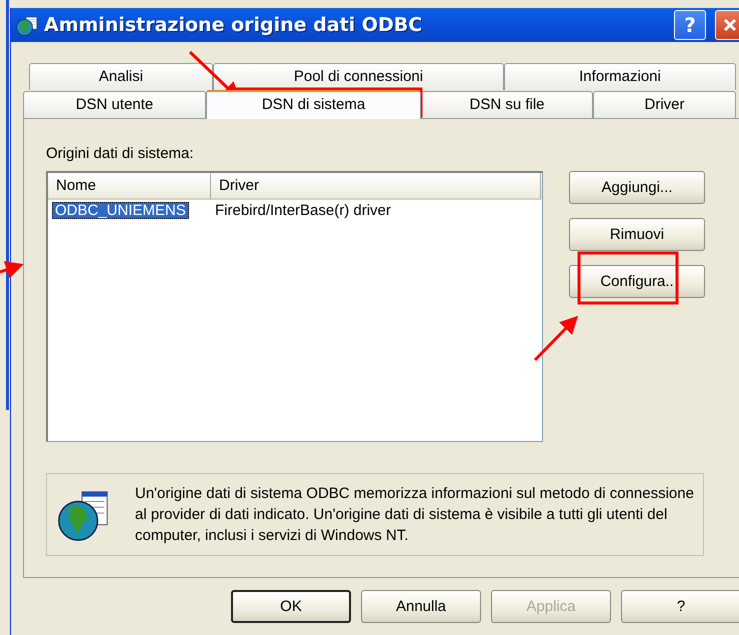 This screenshot has width=739, height=635. What do you see at coordinates (114, 104) in the screenshot?
I see `tab: DSN utente` at bounding box center [114, 104].